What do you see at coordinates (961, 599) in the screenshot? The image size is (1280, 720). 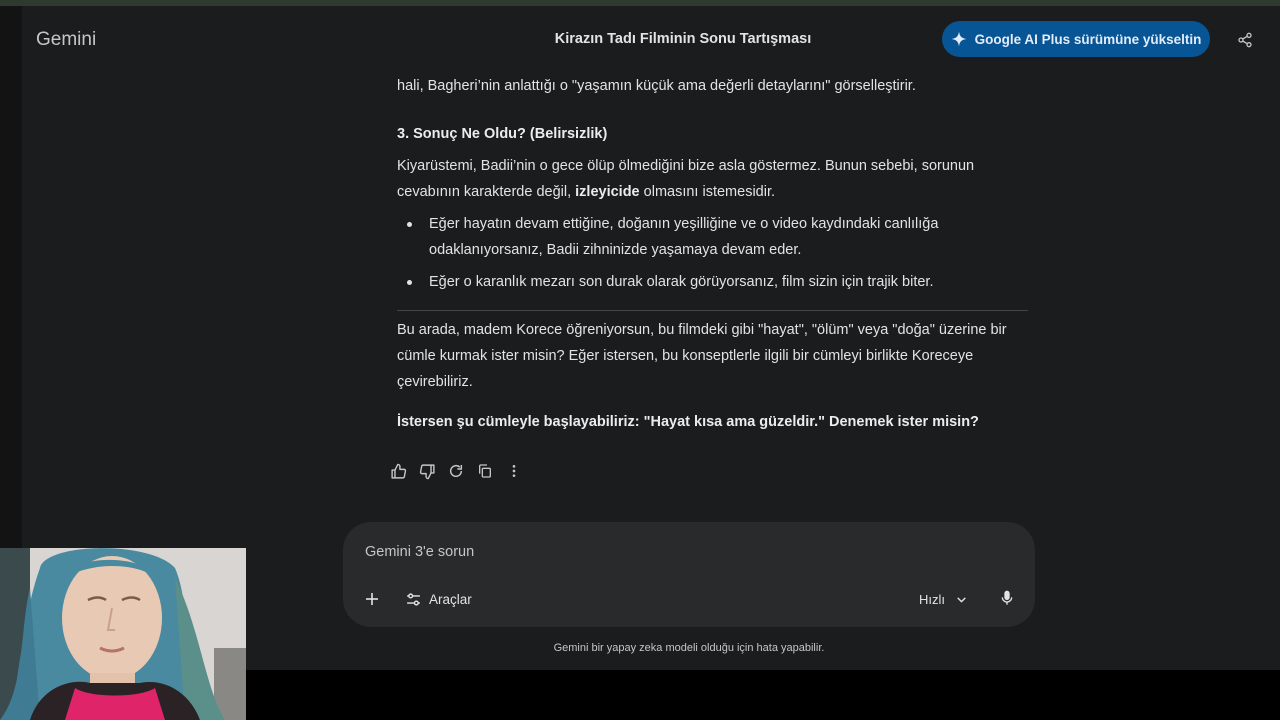 I see `chevron-down-icon` at bounding box center [961, 599].